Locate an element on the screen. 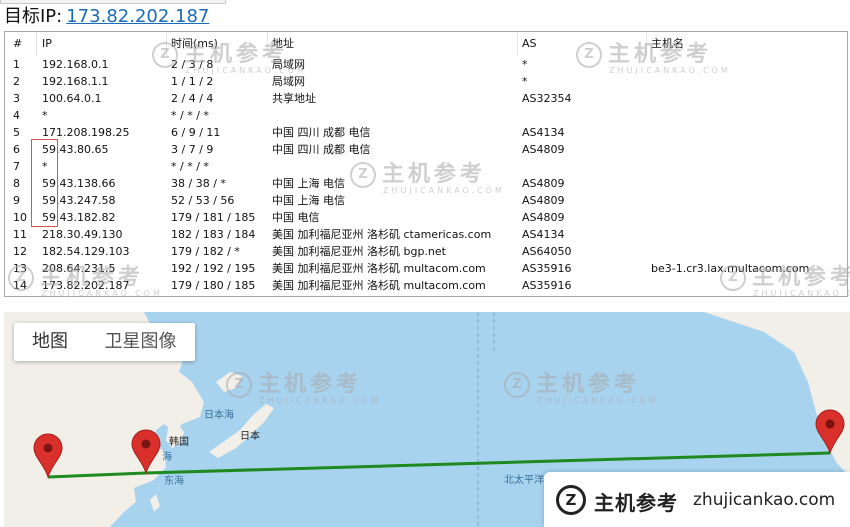 The height and width of the screenshot is (527, 850). label-yellow-sea: 海 is located at coordinates (167, 457).